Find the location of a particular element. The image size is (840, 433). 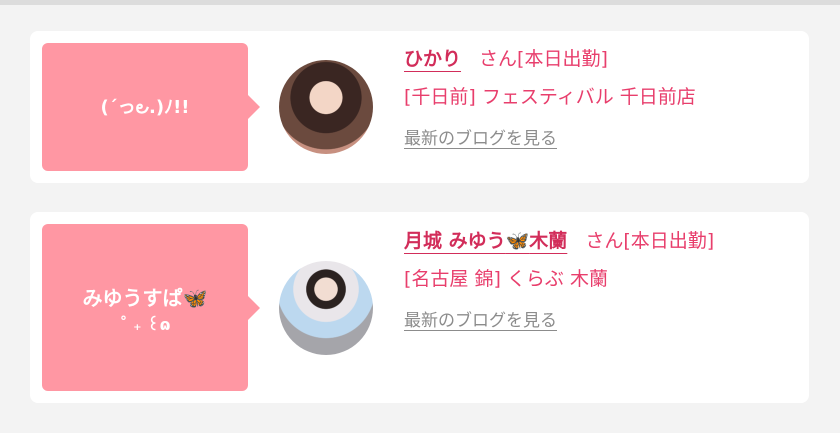

name-part: 木蘭 is located at coordinates (548, 241).